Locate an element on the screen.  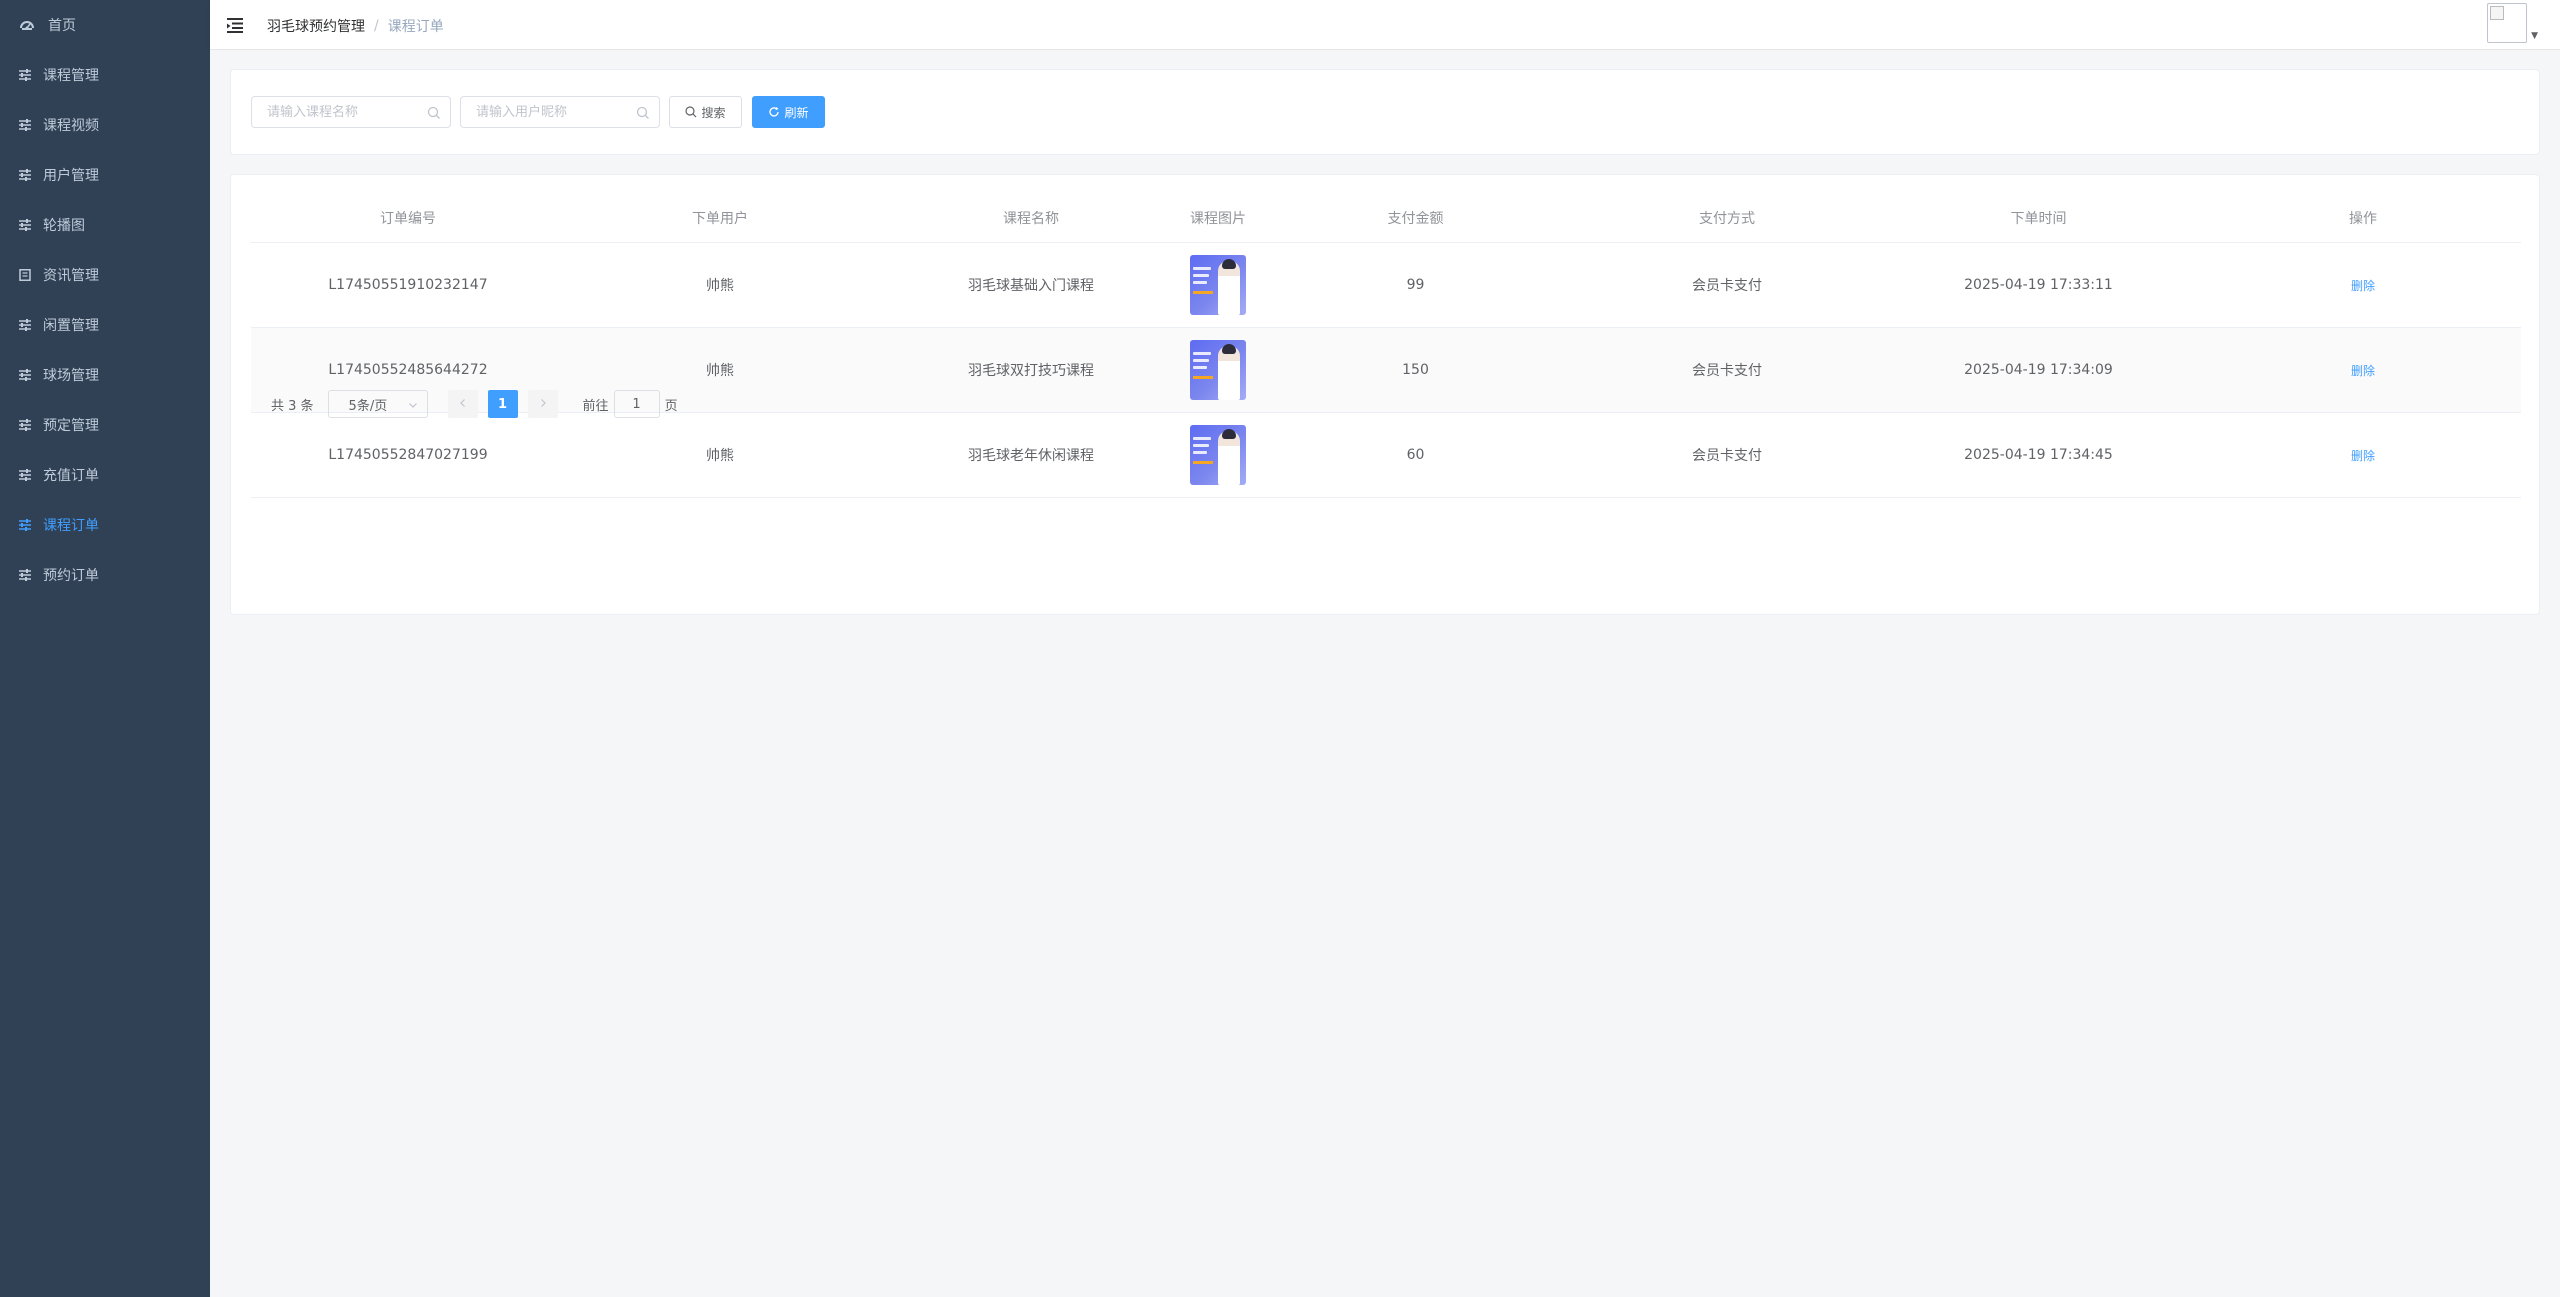
pay-amount: 150 is located at coordinates (1415, 370).